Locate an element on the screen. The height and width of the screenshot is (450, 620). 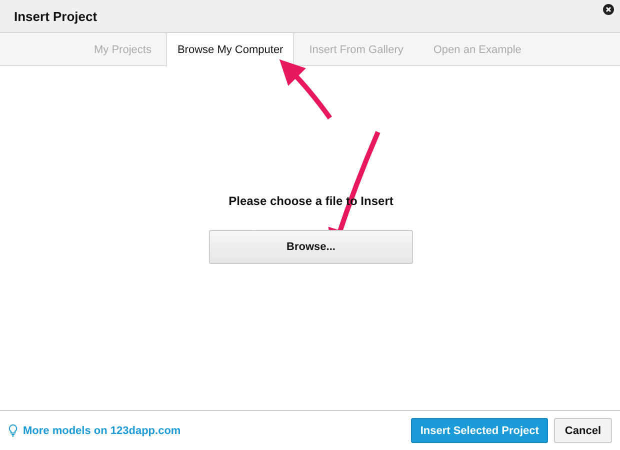
close-icon is located at coordinates (608, 9).